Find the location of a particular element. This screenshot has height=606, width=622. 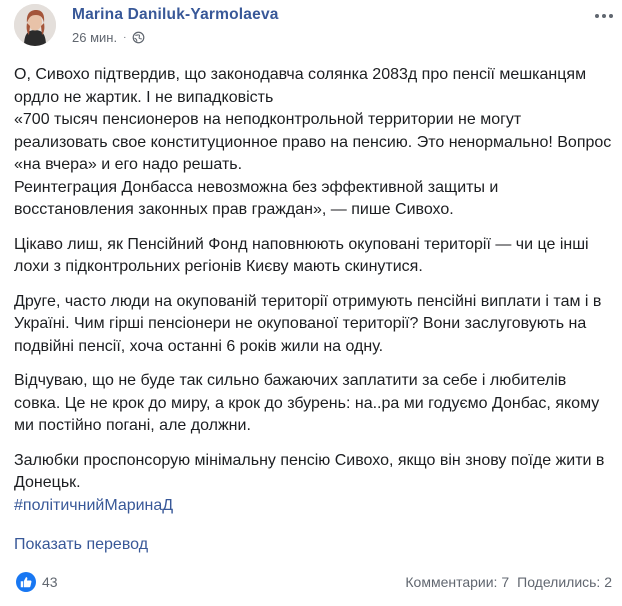

shares-count: Поделились: 2 is located at coordinates (564, 582).